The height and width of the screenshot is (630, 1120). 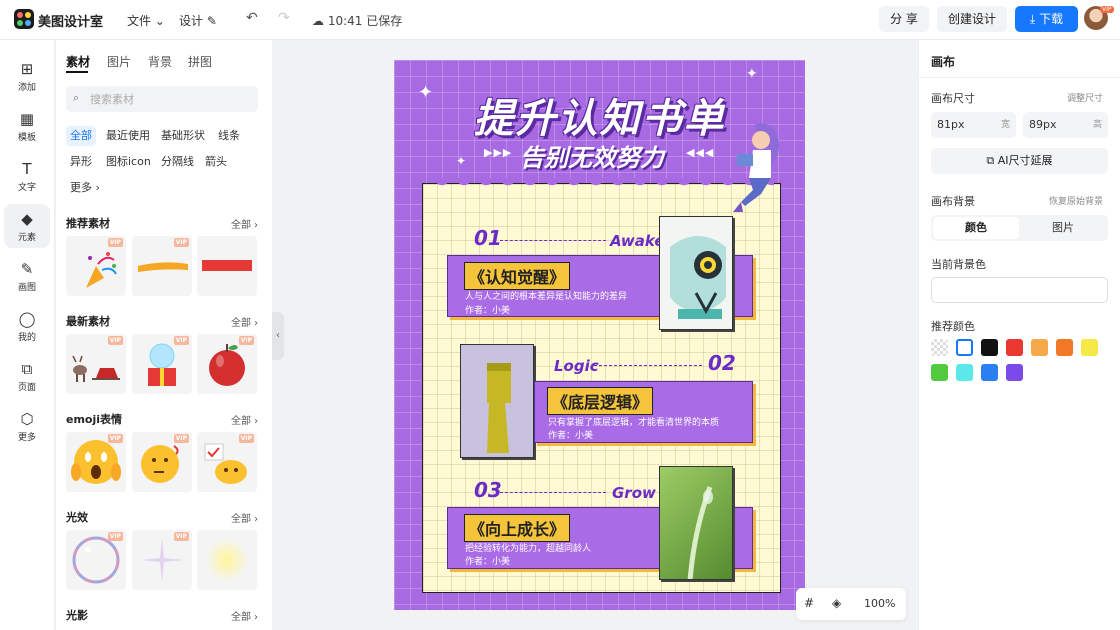 I want to click on item-english: Grow, so click(x=634, y=493).